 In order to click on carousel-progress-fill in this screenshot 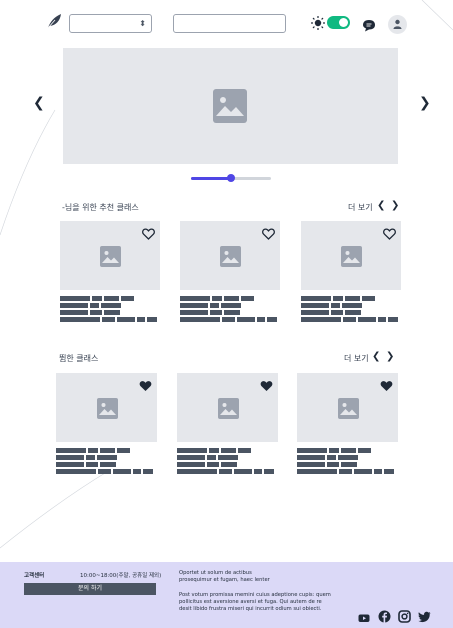, I will do `click(211, 178)`.